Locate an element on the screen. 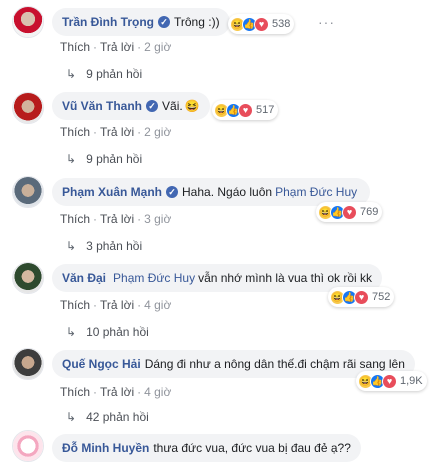 The width and height of the screenshot is (447, 462). view-replies-link: ↳ 10 phản hồi is located at coordinates (107, 332).